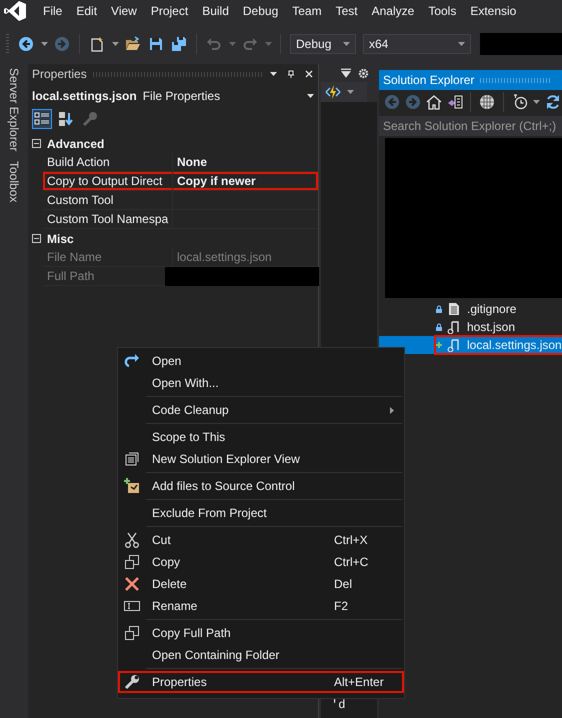 This screenshot has width=562, height=718. What do you see at coordinates (132, 540) in the screenshot?
I see `scissors-icon` at bounding box center [132, 540].